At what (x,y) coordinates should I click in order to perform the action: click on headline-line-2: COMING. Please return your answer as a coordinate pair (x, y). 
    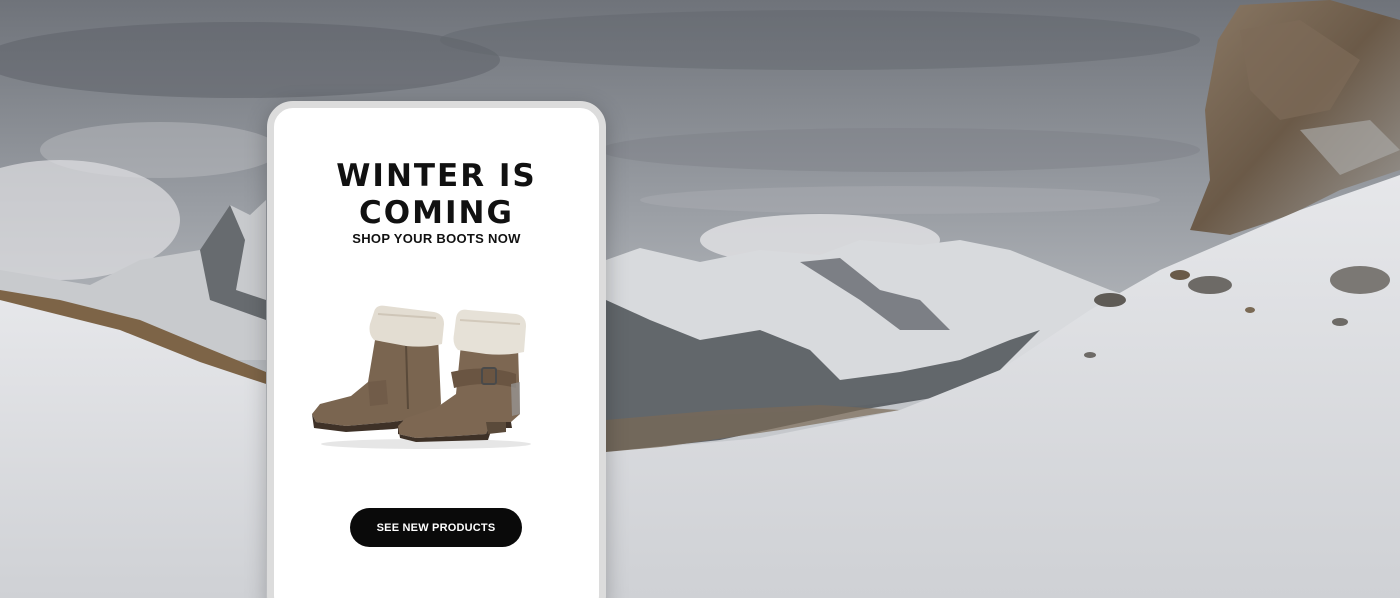
    Looking at the image, I should click on (436, 213).